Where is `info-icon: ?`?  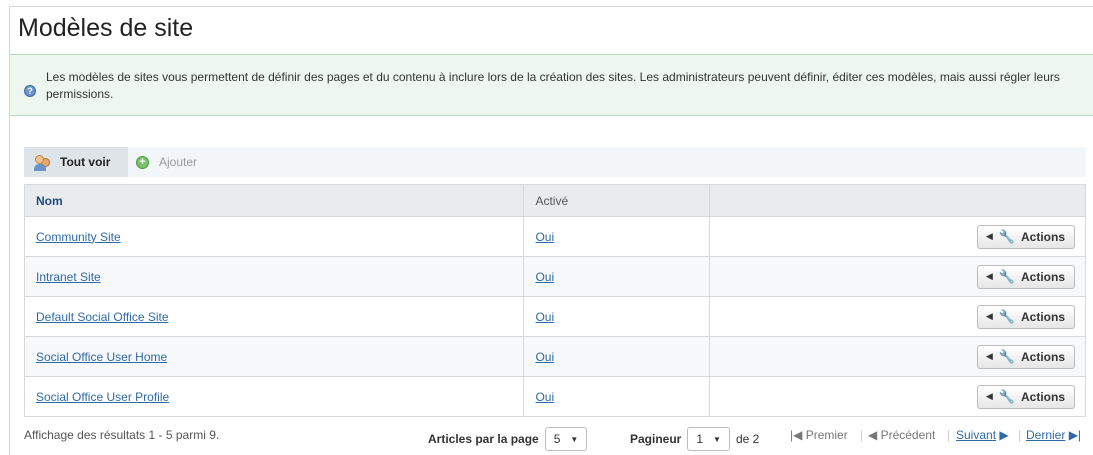 info-icon: ? is located at coordinates (30, 91).